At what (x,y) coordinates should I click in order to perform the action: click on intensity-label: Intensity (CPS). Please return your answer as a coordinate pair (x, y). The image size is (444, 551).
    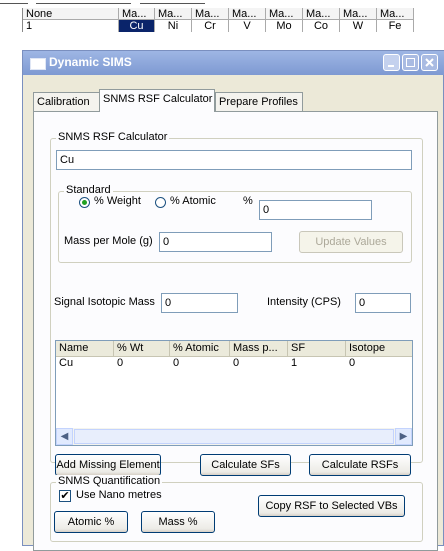
    Looking at the image, I should click on (304, 302).